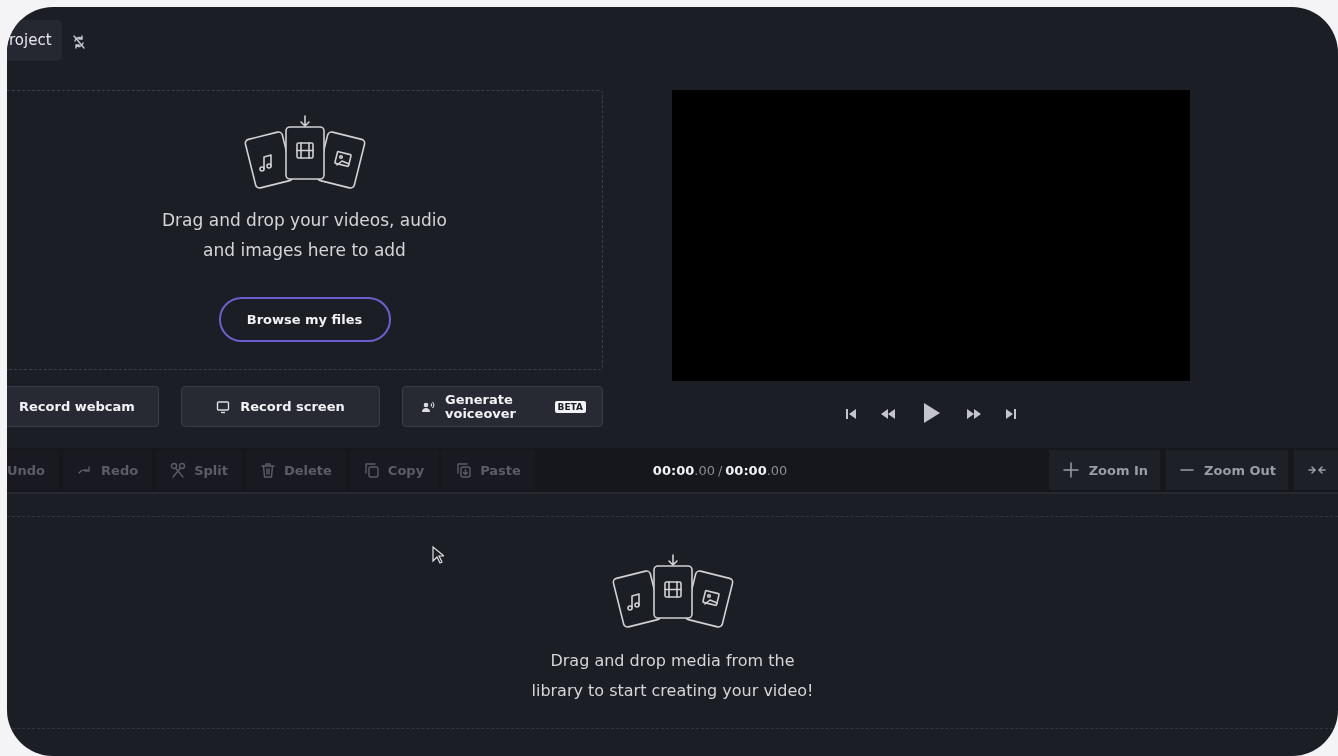 This screenshot has height=756, width=1338. What do you see at coordinates (849, 414) in the screenshot?
I see `skip-back-button` at bounding box center [849, 414].